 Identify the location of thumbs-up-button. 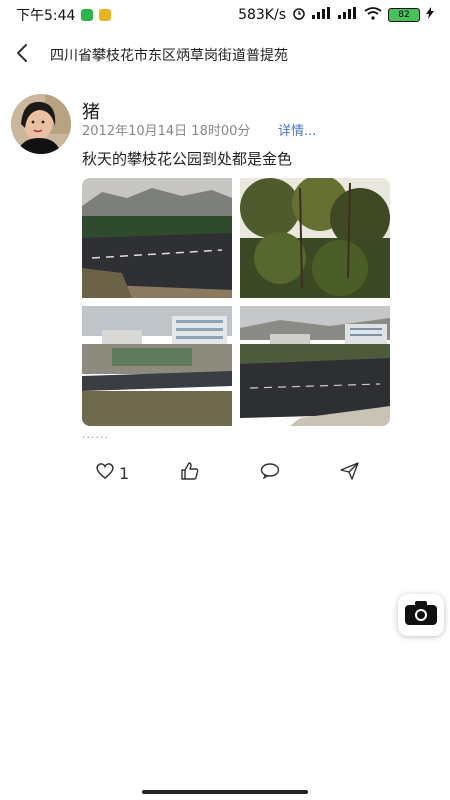
(189, 473).